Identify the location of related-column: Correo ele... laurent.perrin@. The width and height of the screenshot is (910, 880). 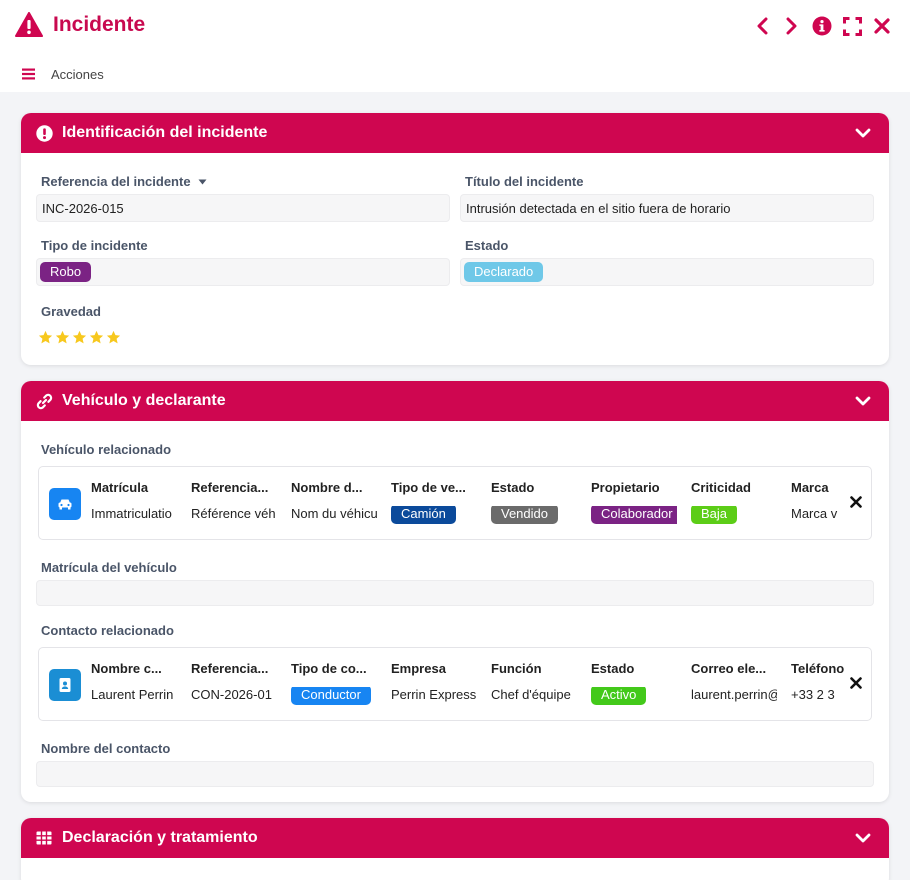
(734, 683).